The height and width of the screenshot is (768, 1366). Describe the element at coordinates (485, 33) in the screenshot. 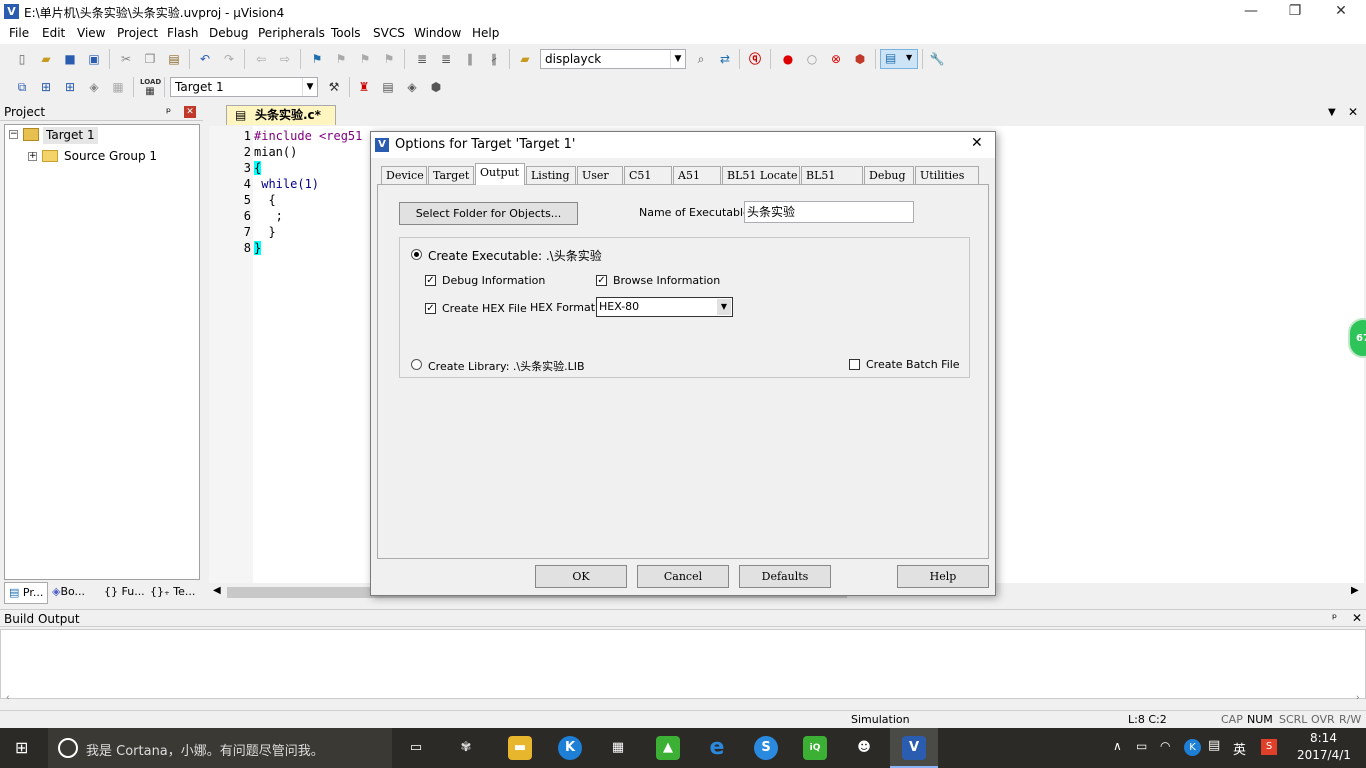

I see `menu-help: Help` at that location.